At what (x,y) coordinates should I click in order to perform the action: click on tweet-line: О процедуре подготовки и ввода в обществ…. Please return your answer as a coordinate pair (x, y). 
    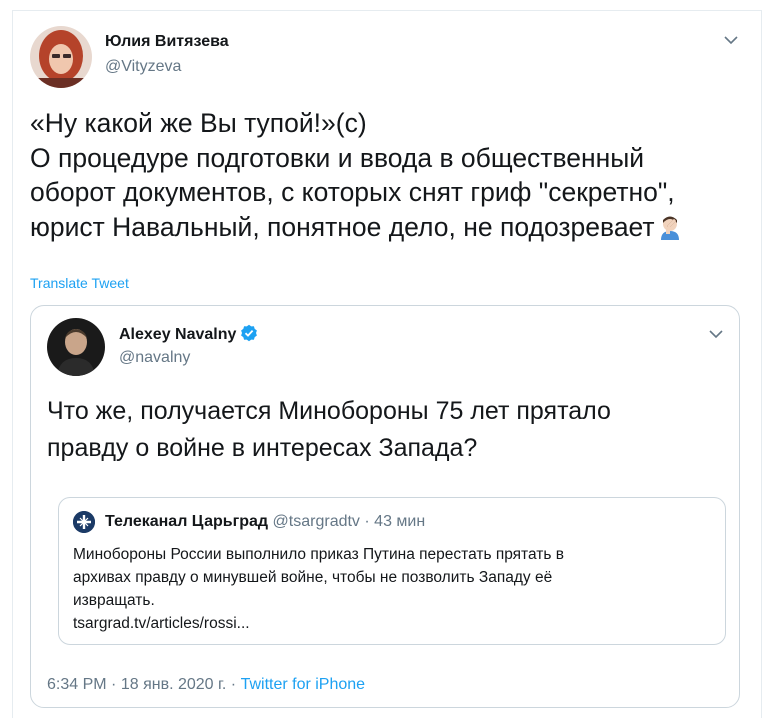
    Looking at the image, I should click on (337, 157).